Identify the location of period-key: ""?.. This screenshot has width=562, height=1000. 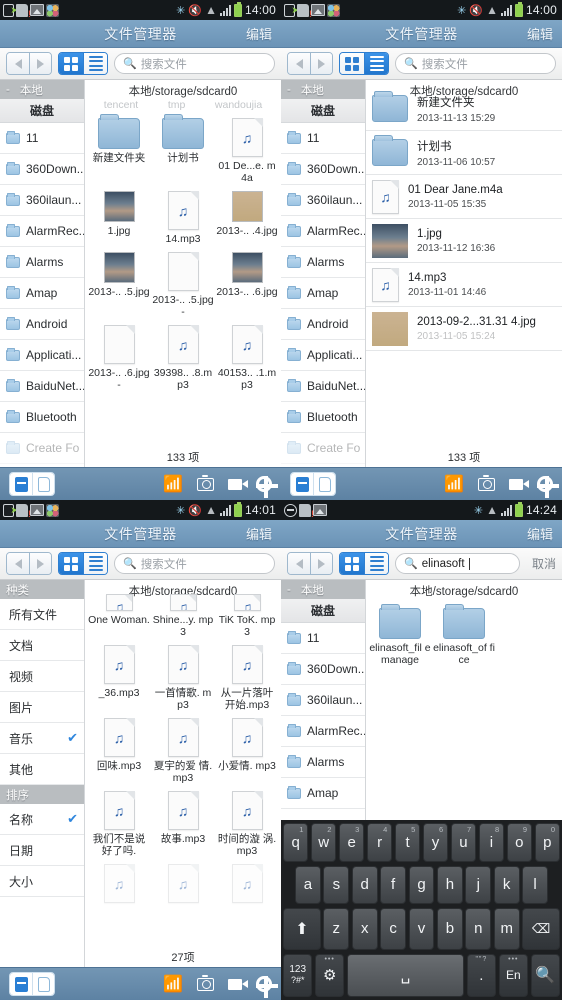
(481, 975).